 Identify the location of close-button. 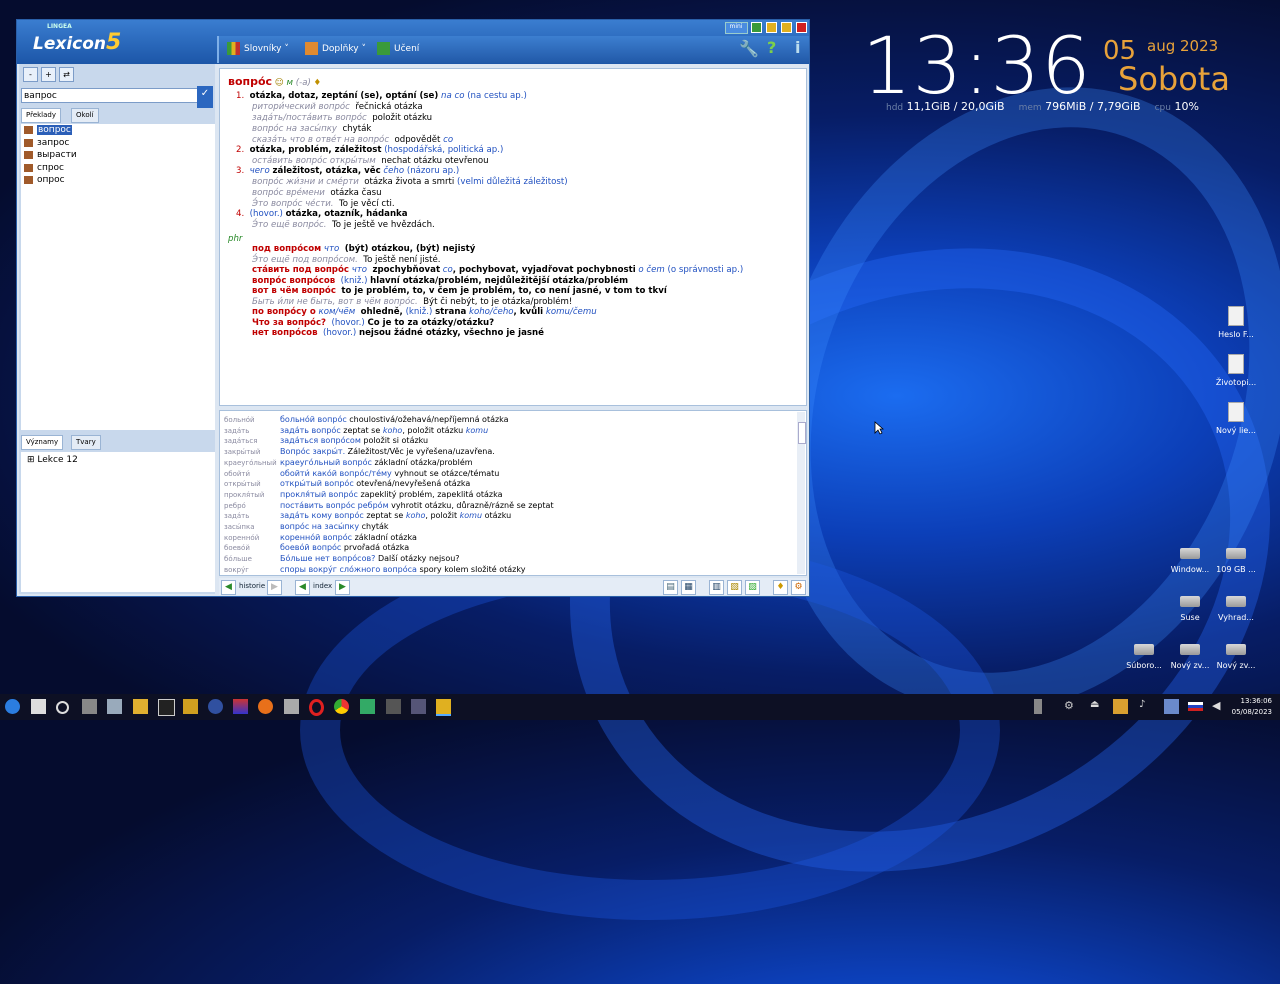
(801, 27).